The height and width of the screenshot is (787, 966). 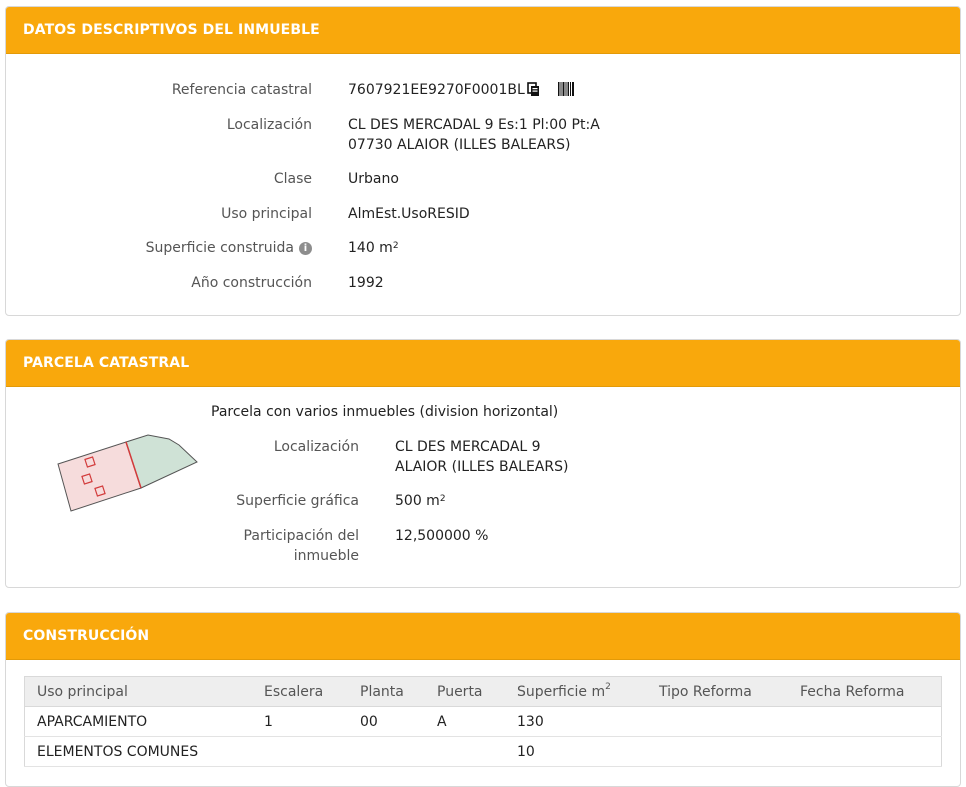 I want to click on superficie-construida-value: 140 m2, so click(x=373, y=248).